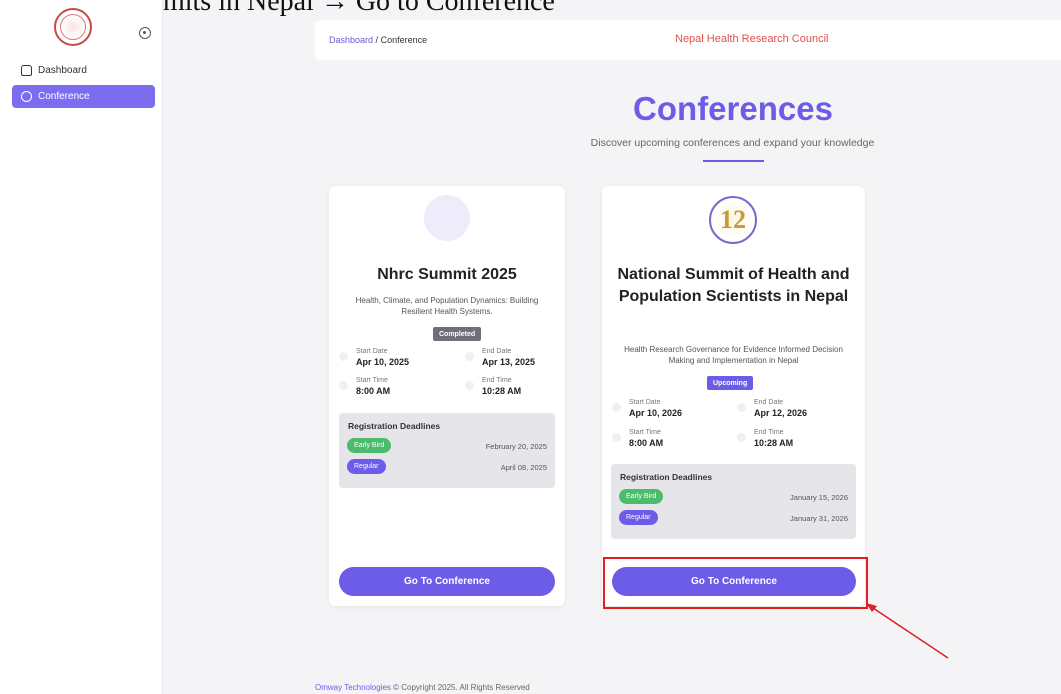  Describe the element at coordinates (64, 96) in the screenshot. I see `sidebar-item-label: Conference` at that location.